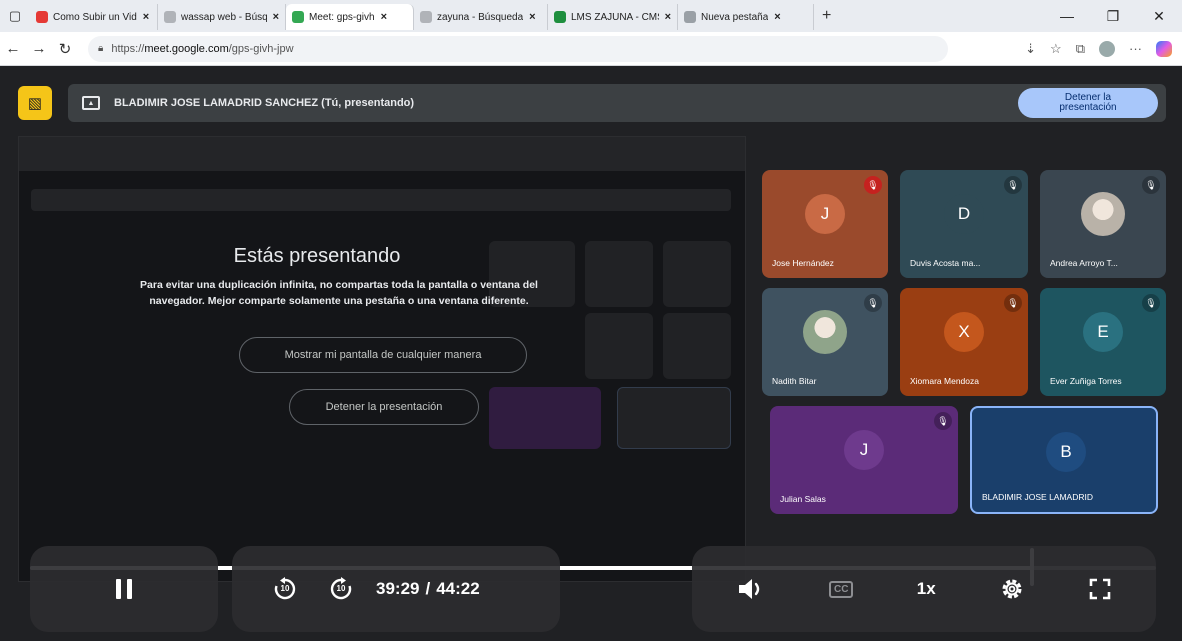 The height and width of the screenshot is (641, 1182). What do you see at coordinates (1012, 589) in the screenshot?
I see `settings-gear-icon` at bounding box center [1012, 589].